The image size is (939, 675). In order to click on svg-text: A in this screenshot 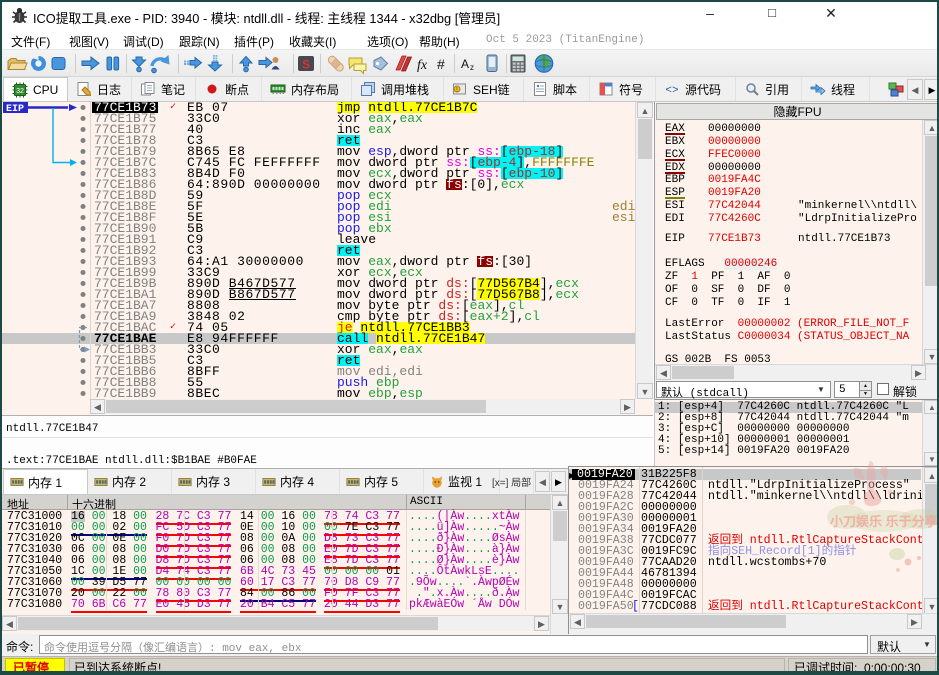, I will do `click(465, 64)`.